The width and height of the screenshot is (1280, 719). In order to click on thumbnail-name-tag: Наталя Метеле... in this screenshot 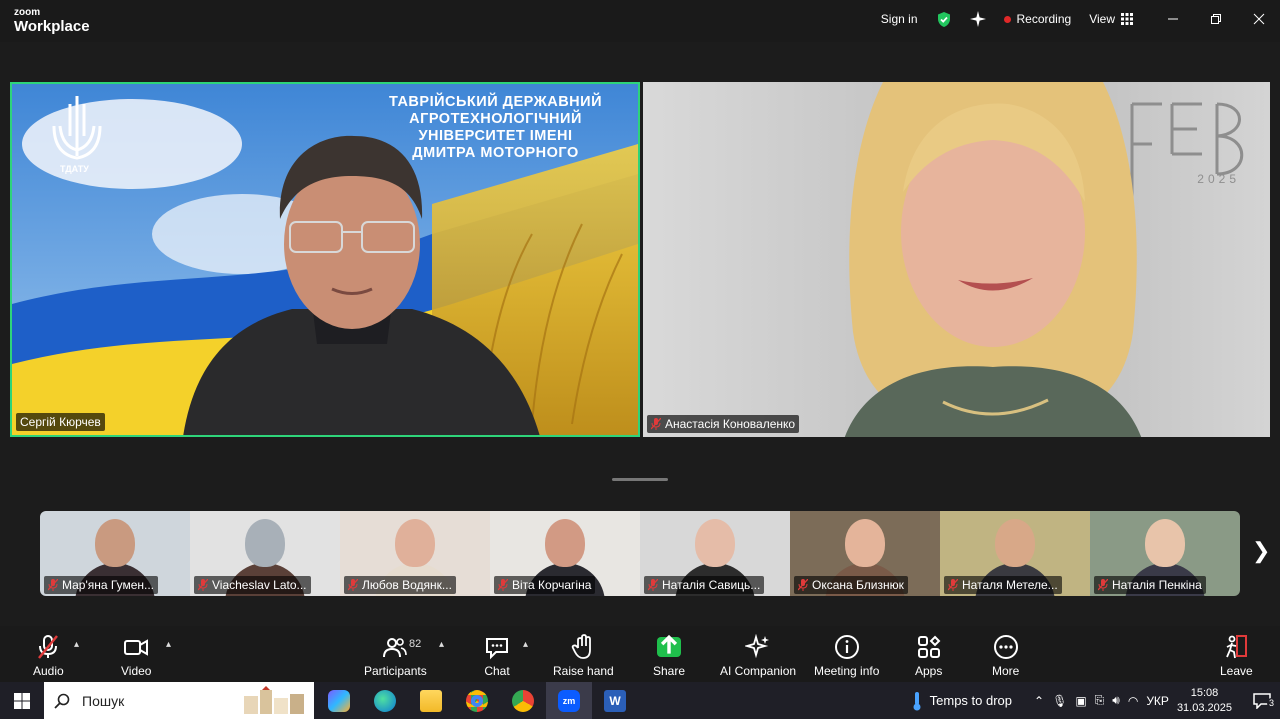, I will do `click(1003, 585)`.